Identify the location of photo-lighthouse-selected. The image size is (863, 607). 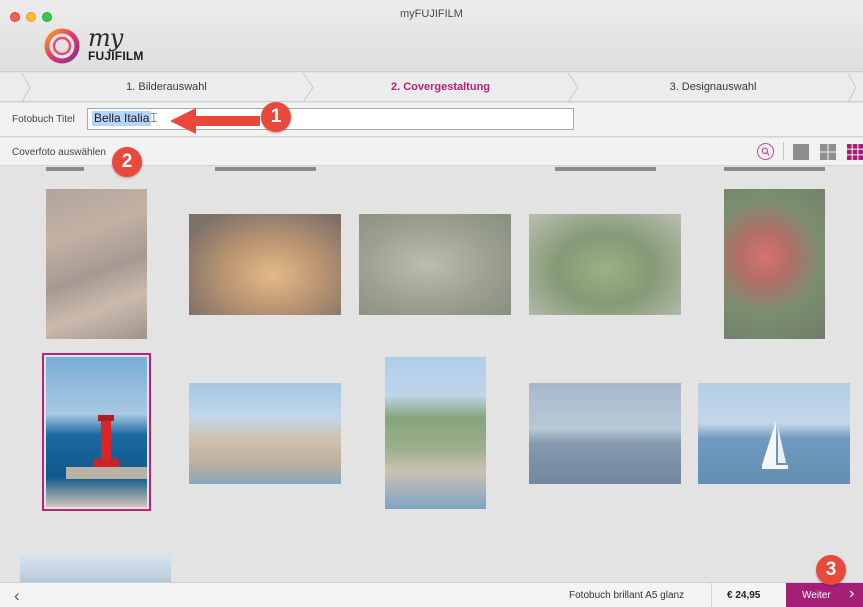
(96, 432).